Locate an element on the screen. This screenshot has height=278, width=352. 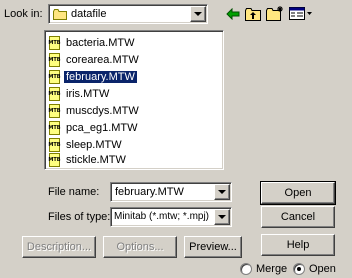
open-radio-option: Open is located at coordinates (314, 269).